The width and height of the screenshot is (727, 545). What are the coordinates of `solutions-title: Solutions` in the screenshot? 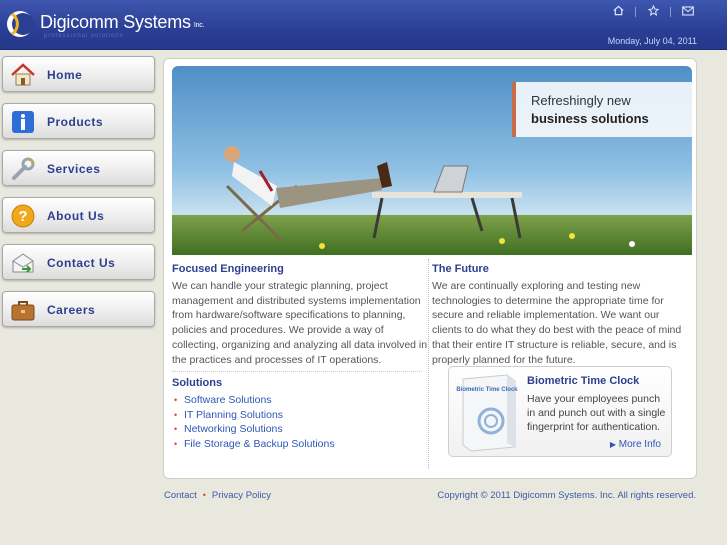 It's located at (197, 383).